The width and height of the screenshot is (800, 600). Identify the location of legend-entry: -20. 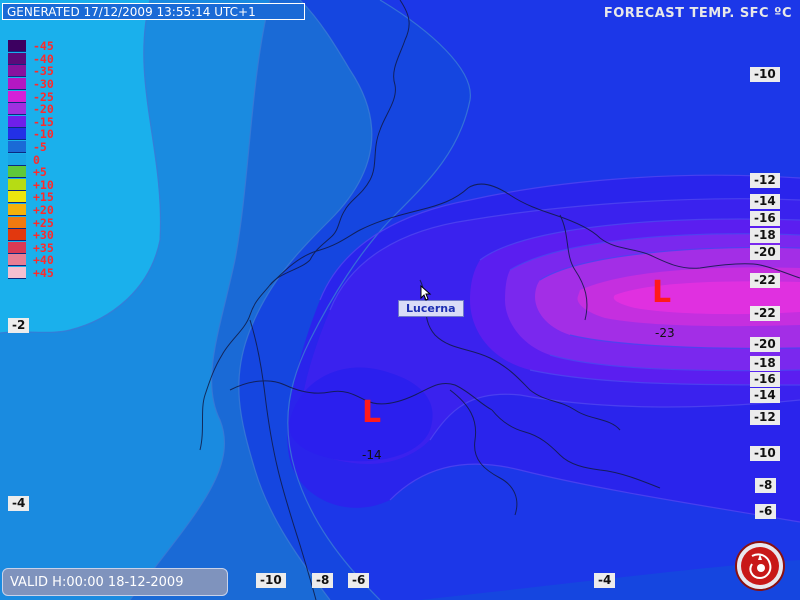
(31, 109).